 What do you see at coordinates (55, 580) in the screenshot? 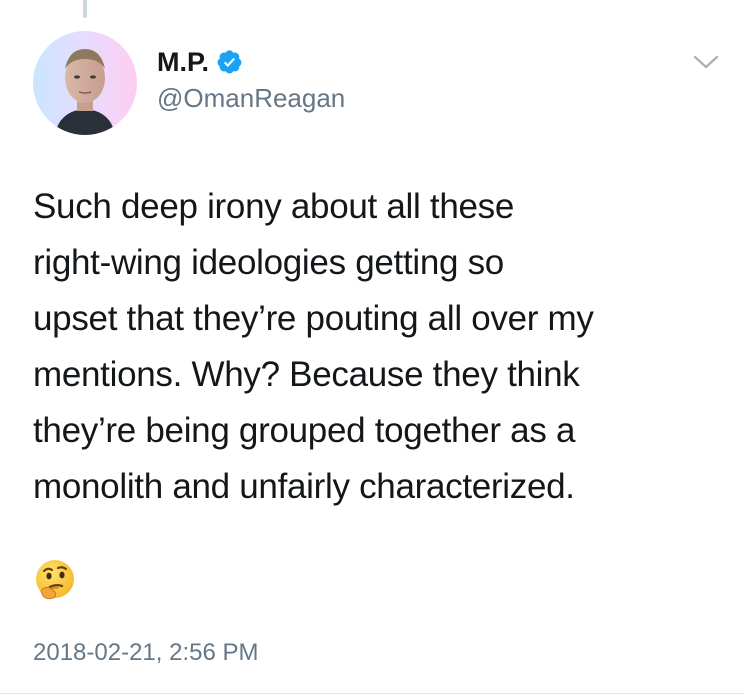
I see `thinking-face-icon` at bounding box center [55, 580].